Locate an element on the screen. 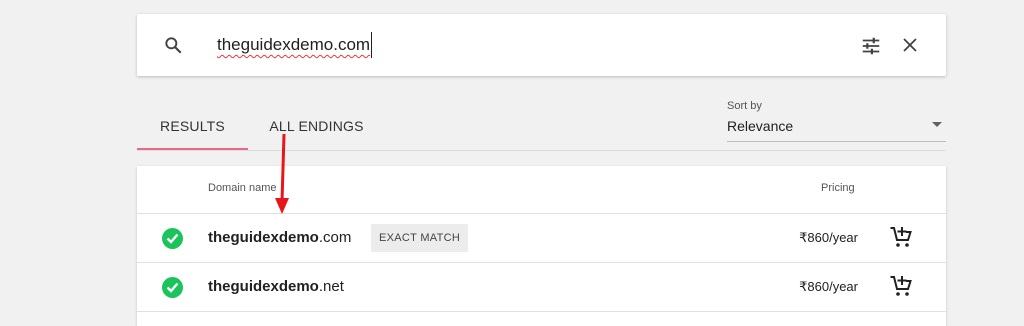 This screenshot has height=326, width=1024. search-input: theguidexdemo.com is located at coordinates (295, 45).